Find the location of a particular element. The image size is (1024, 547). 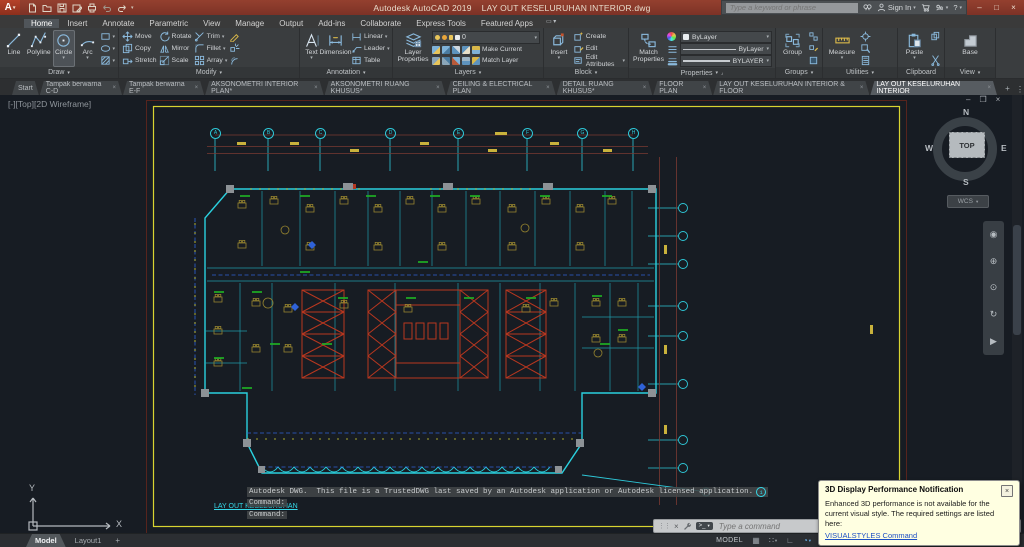

hatch-tool: ▾ is located at coordinates (107, 60).